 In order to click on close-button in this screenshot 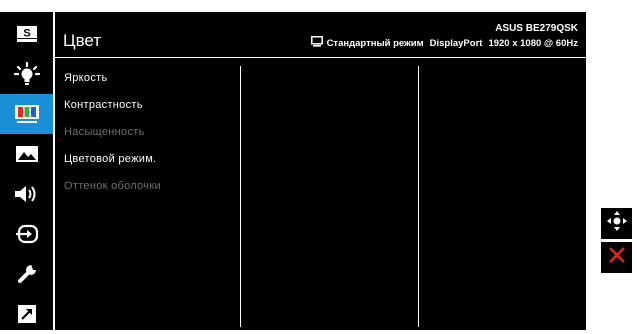, I will do `click(616, 257)`.